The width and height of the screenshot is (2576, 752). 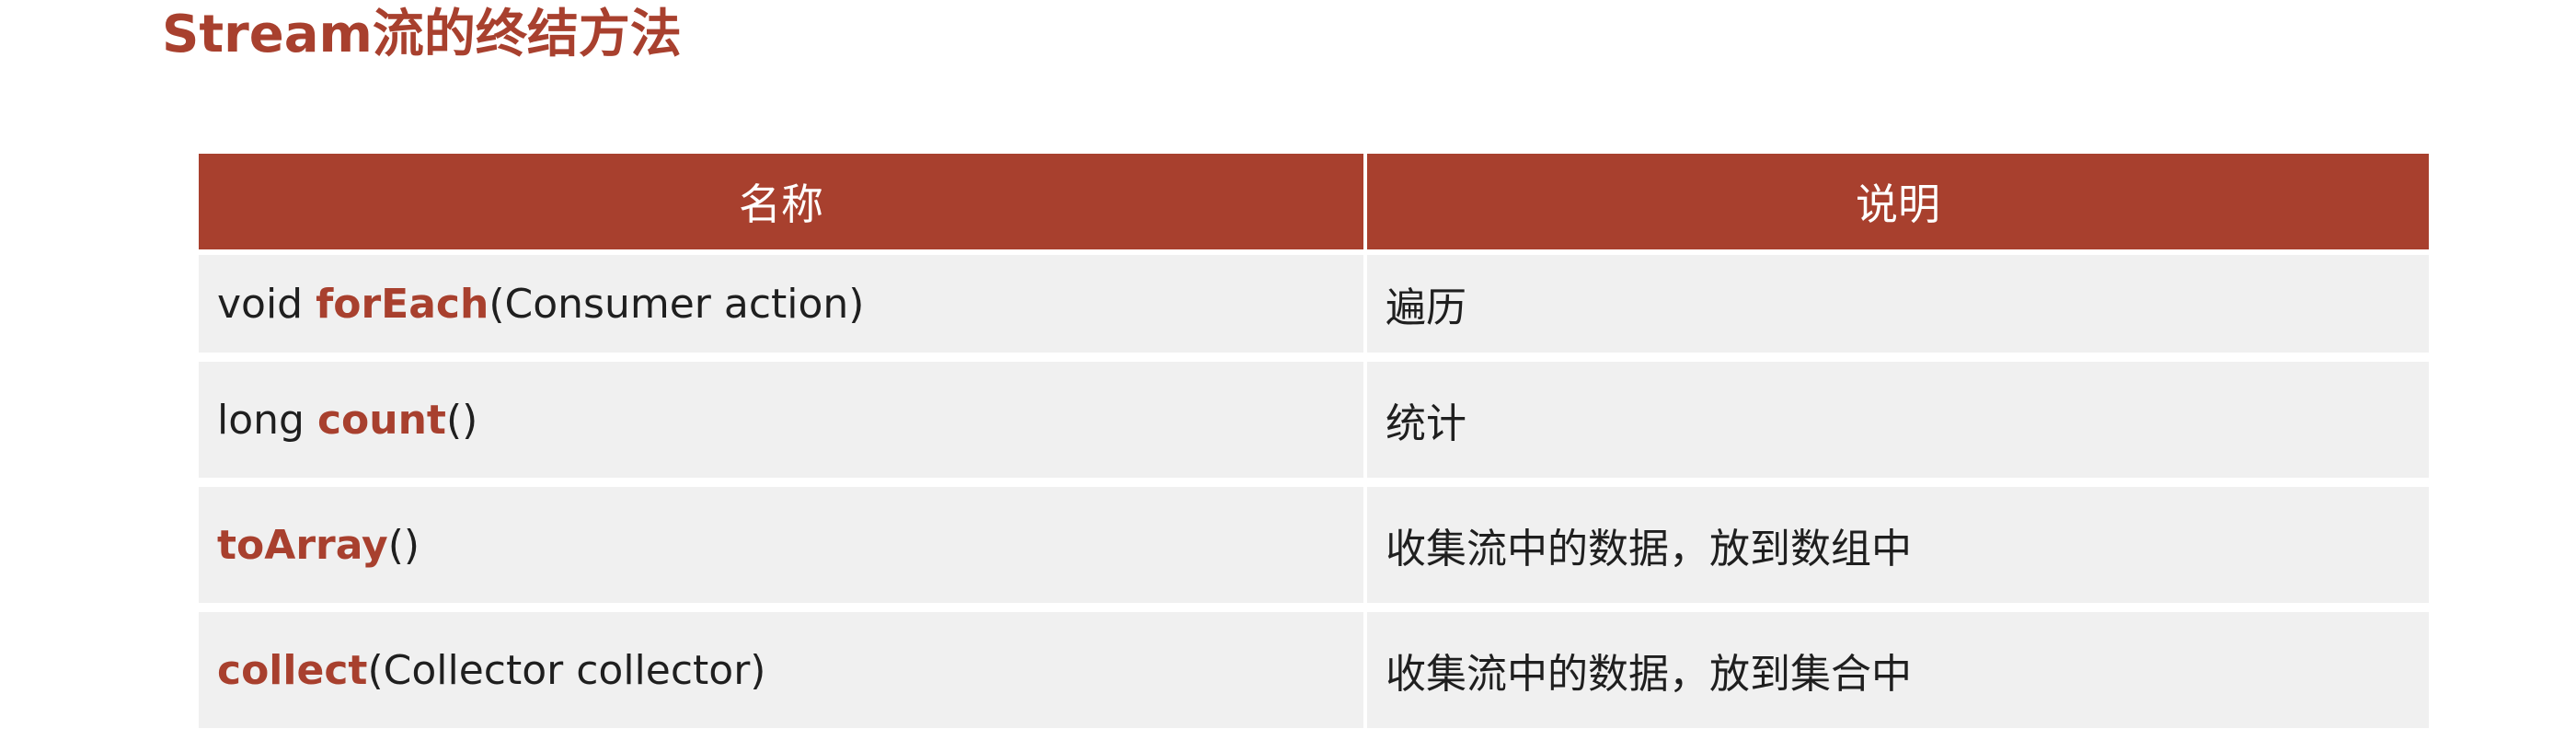 What do you see at coordinates (292, 670) in the screenshot?
I see `method-name: collect` at bounding box center [292, 670].